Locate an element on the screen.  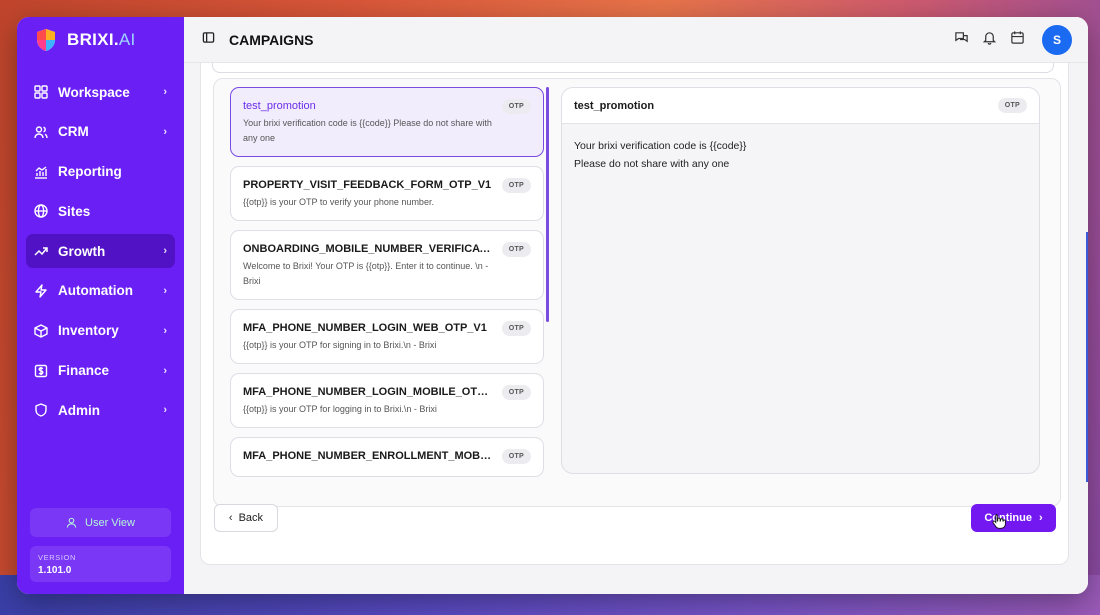
topbar-actions: S is located at coordinates (1013, 39).